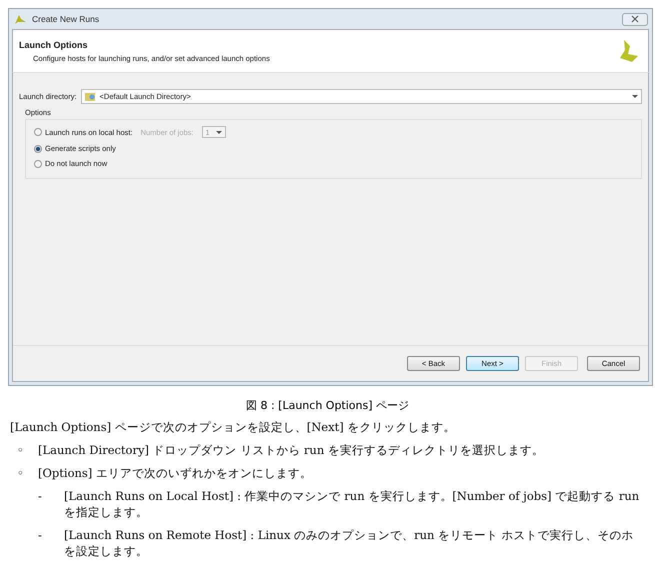  I want to click on app-logo-icon, so click(20, 19).